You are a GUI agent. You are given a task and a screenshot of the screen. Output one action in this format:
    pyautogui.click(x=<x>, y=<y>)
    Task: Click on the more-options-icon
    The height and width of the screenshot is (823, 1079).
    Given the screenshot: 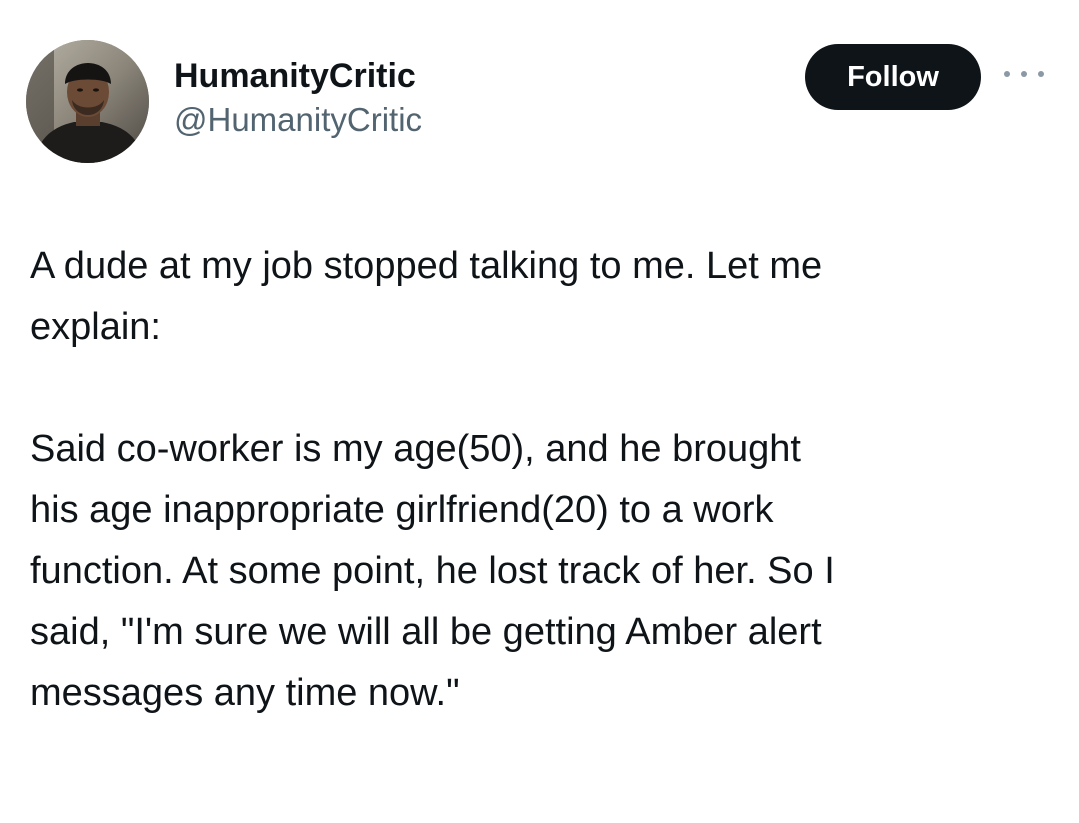 What is the action you would take?
    pyautogui.click(x=1024, y=74)
    